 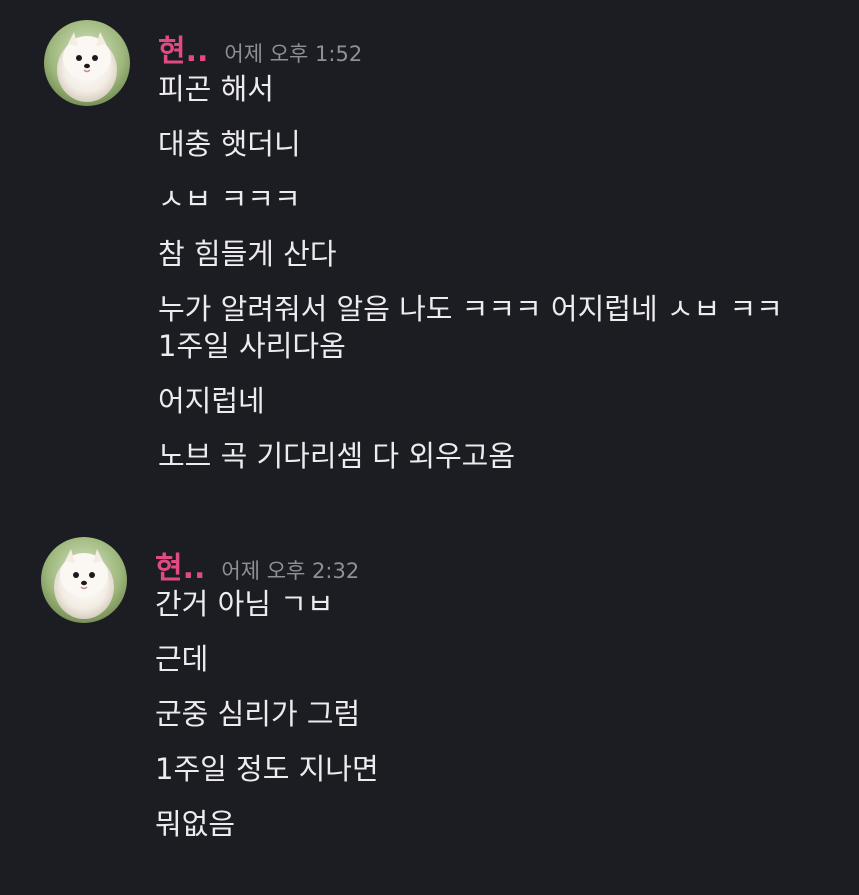 I want to click on message-line: 누가 알려줘서 알음 나도 ㅋㅋㅋ 어지럽네 ㅅㅂ ㅋㅋ 1주일 사리다옴, so click(x=470, y=327).